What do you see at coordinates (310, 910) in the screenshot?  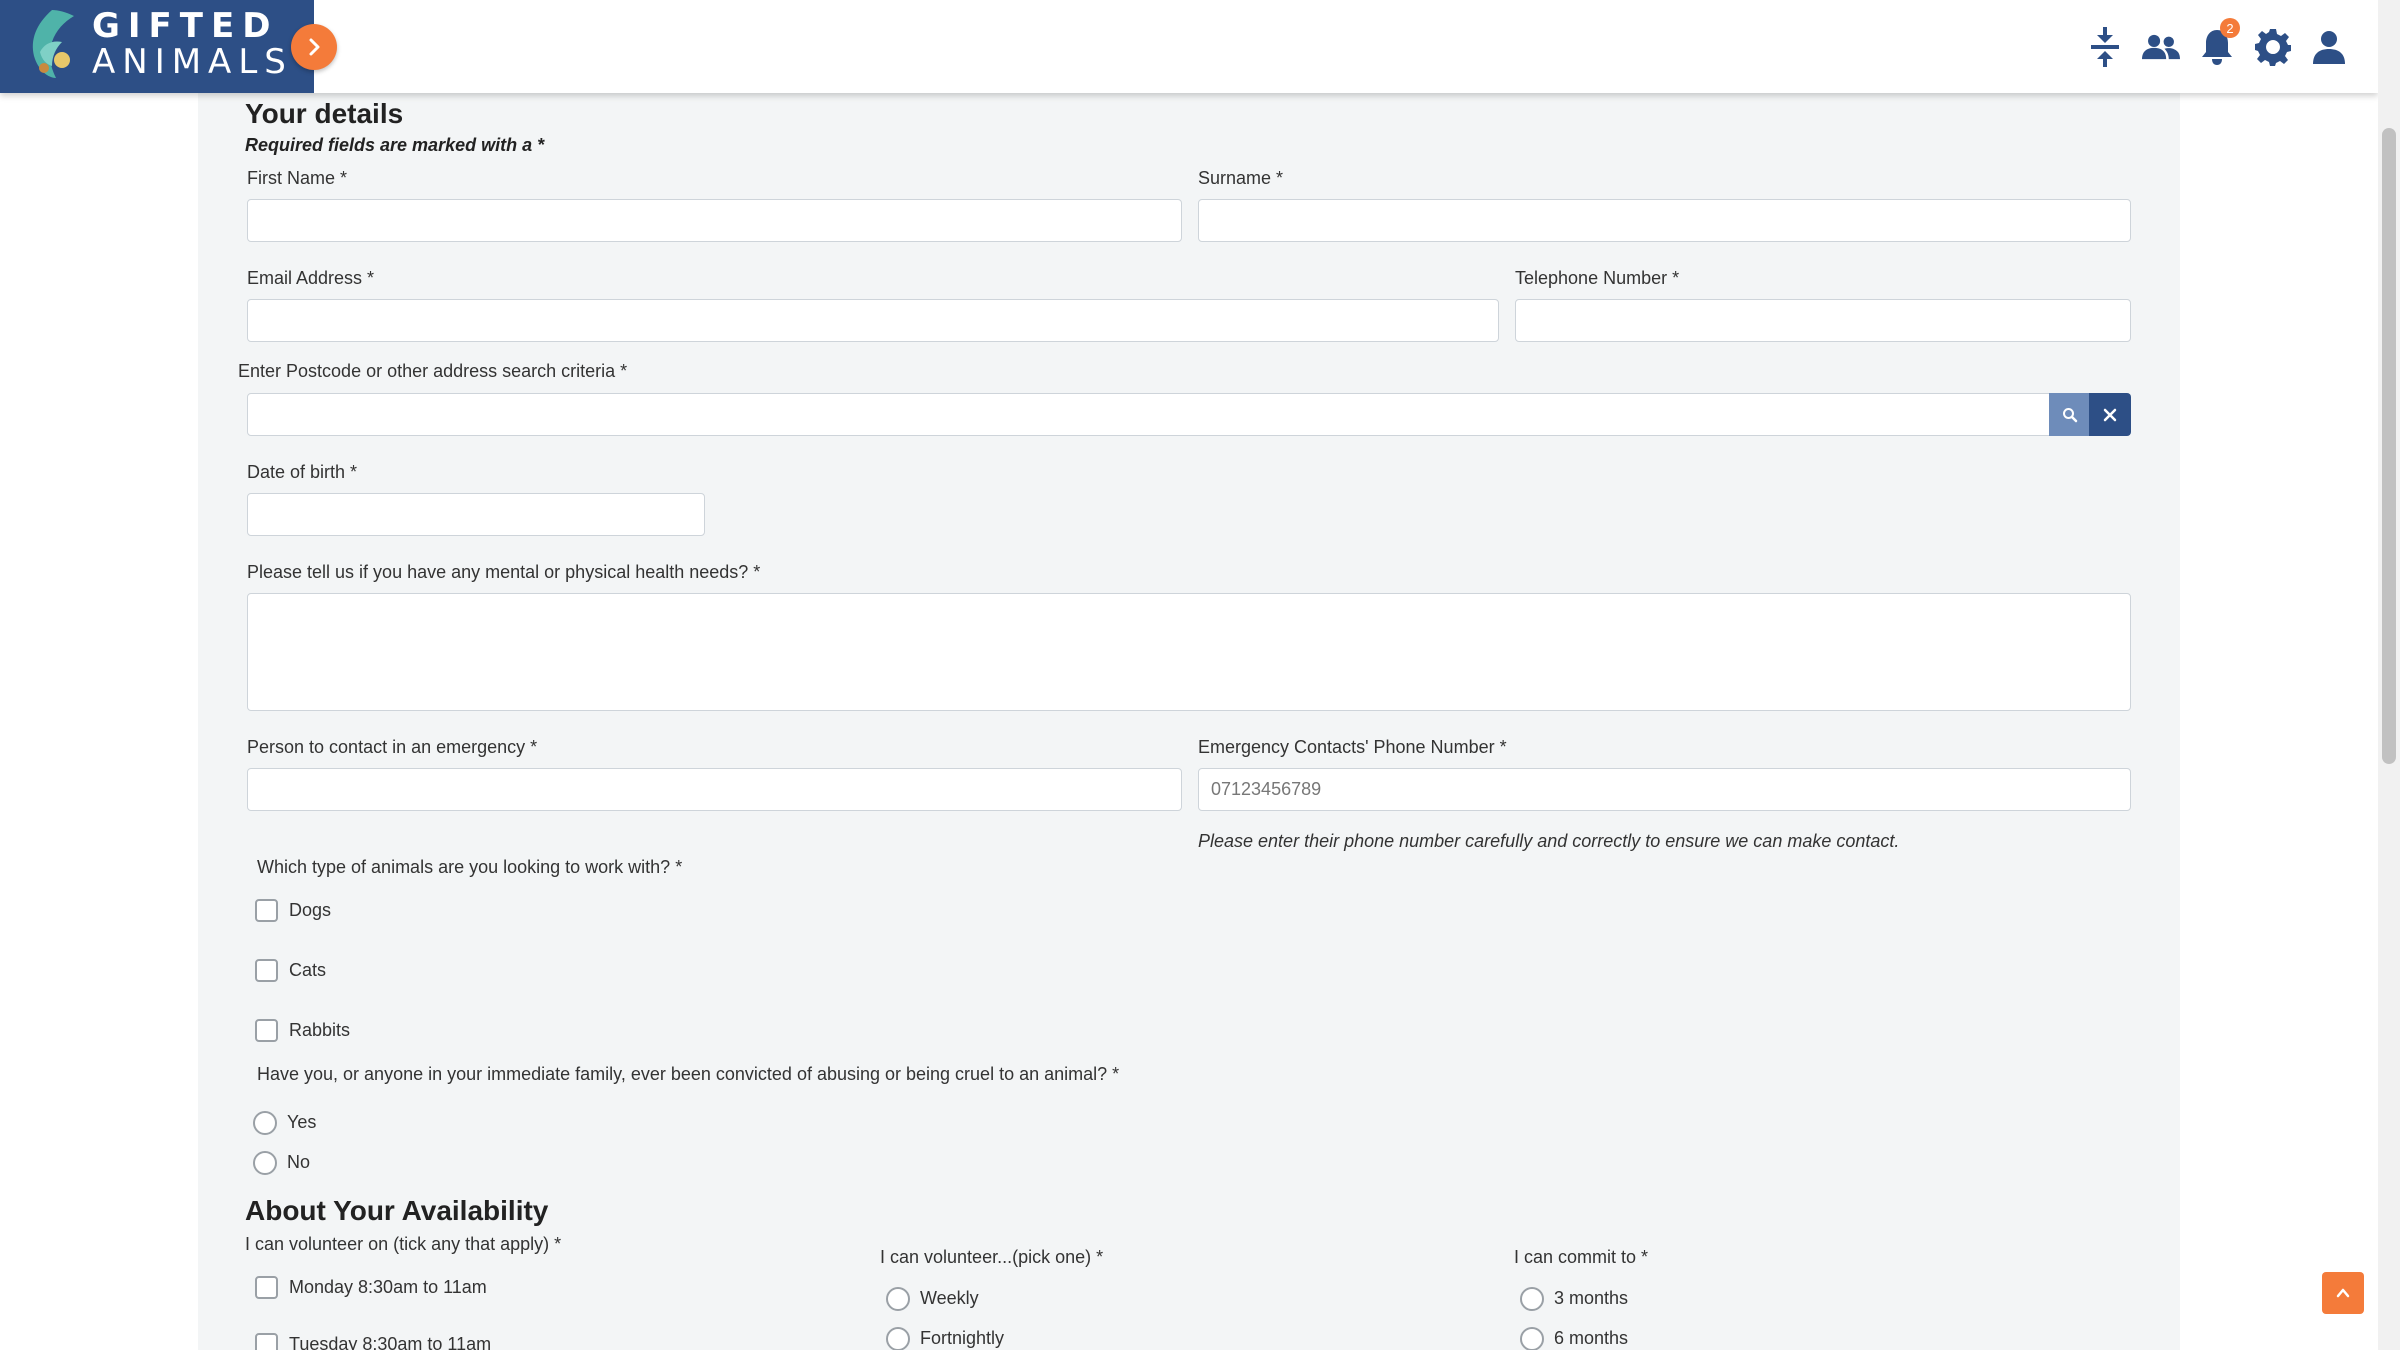 I see `label-dogs: Dogs` at bounding box center [310, 910].